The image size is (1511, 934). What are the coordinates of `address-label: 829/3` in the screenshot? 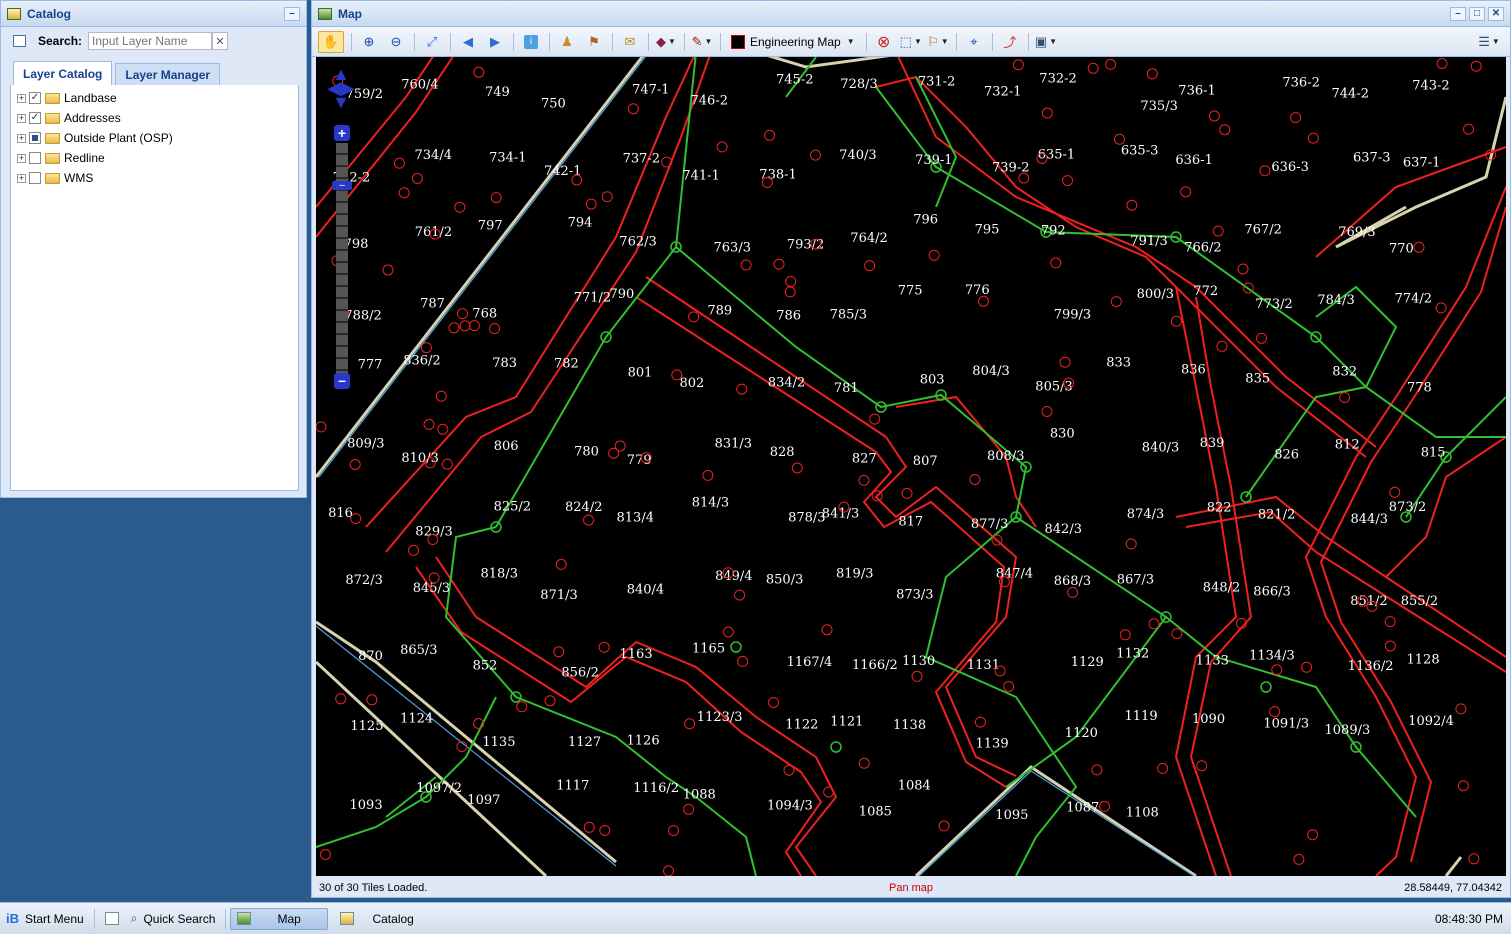 It's located at (433, 532).